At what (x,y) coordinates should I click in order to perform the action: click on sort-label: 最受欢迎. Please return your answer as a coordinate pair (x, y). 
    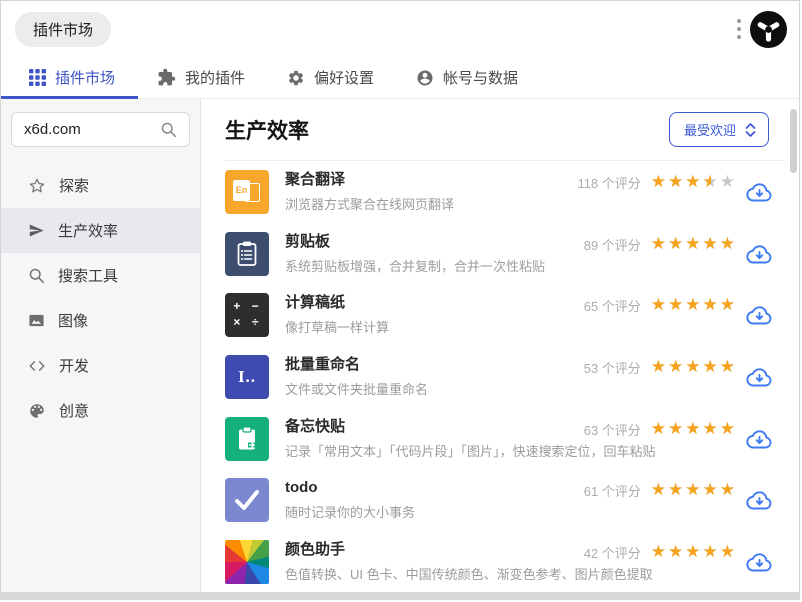
    Looking at the image, I should click on (709, 130).